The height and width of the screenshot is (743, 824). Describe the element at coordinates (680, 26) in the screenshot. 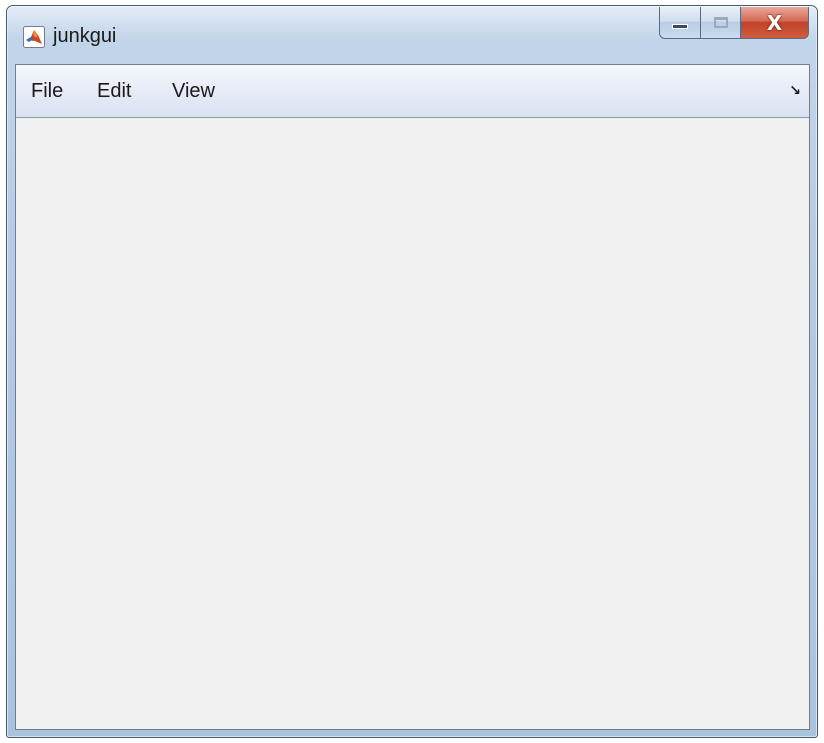

I see `minimize-icon` at that location.